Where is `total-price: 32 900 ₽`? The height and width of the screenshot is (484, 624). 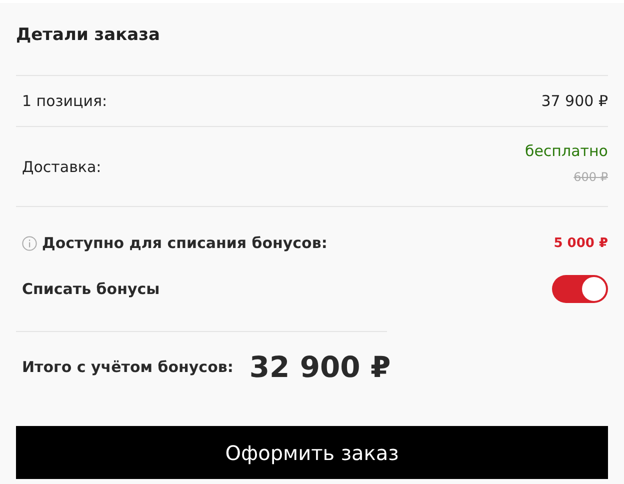
total-price: 32 900 ₽ is located at coordinates (320, 367).